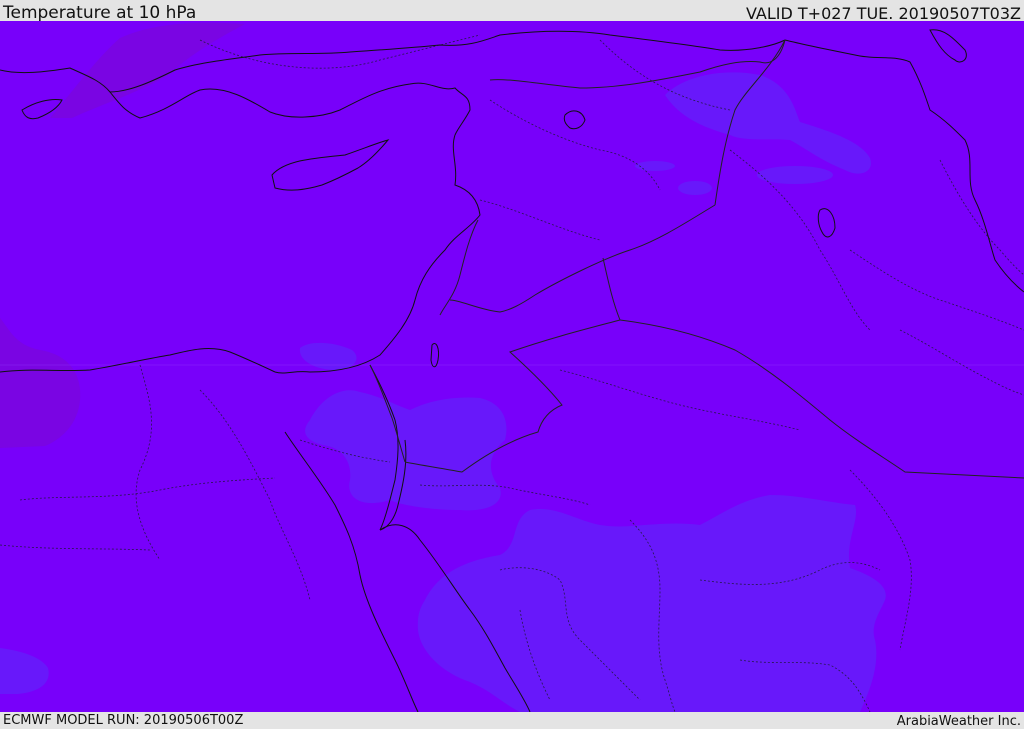  I want to click on cool-patch-iraq-east, so click(795, 175).